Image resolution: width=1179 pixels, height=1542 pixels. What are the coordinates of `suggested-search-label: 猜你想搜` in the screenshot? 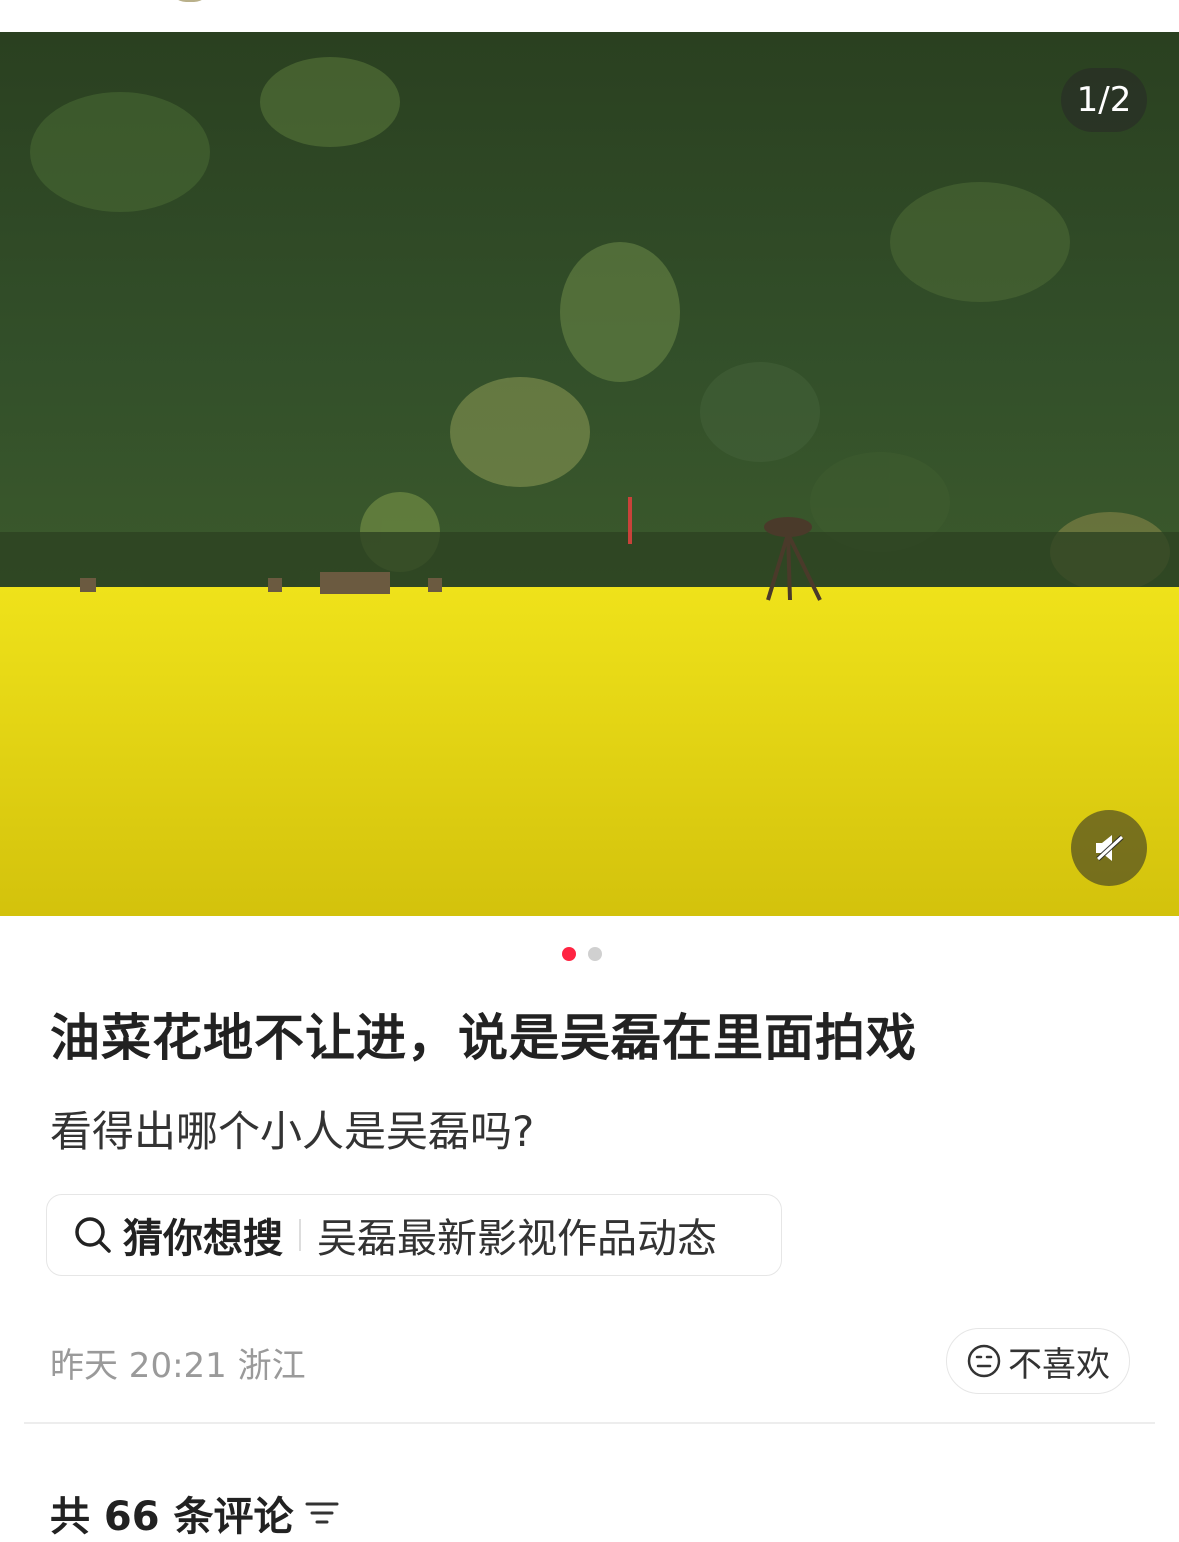 It's located at (203, 1239).